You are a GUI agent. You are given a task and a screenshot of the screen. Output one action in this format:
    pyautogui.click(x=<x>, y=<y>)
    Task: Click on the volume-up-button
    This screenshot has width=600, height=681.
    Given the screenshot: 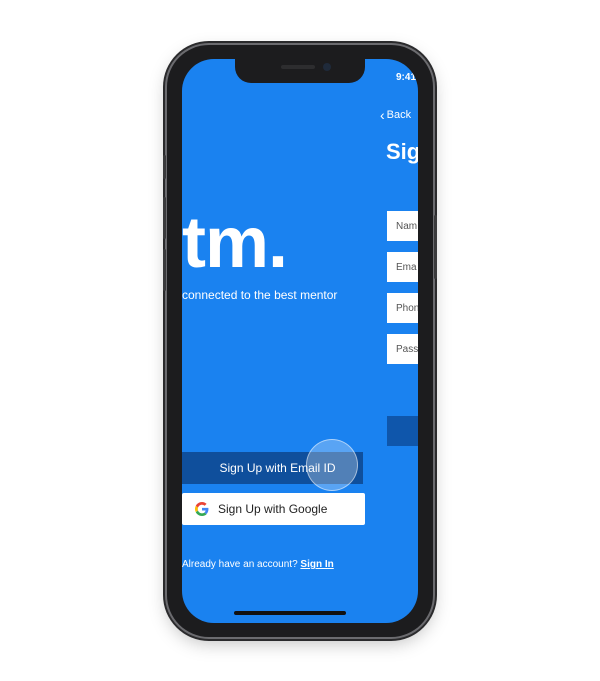 What is the action you would take?
    pyautogui.click(x=164, y=218)
    